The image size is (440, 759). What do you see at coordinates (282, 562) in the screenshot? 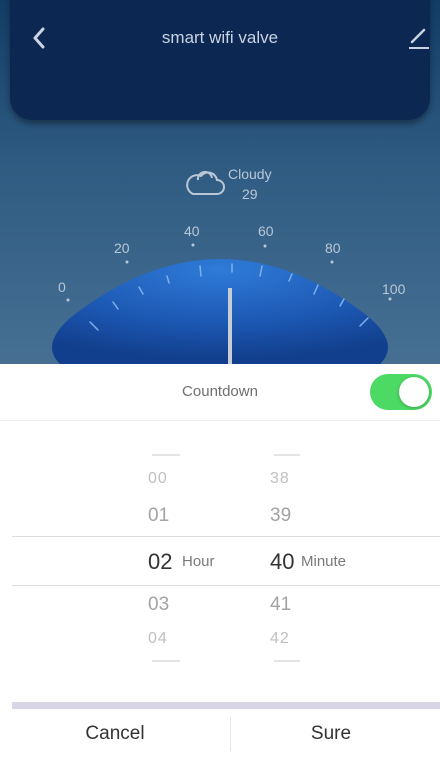
I see `minute-selected: 40` at bounding box center [282, 562].